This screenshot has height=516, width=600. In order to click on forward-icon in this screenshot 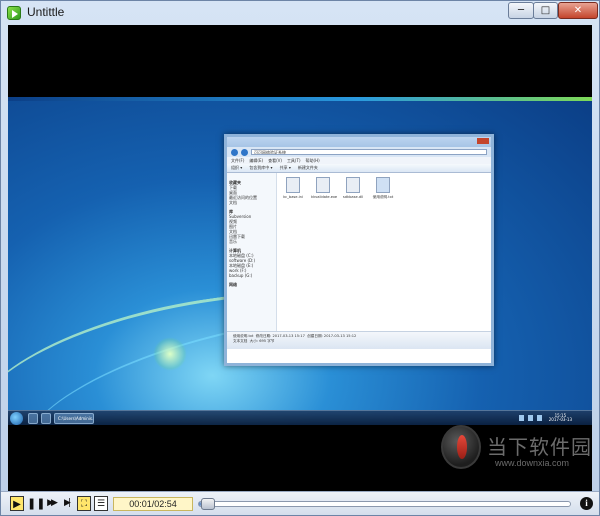, I will do `click(244, 152)`.